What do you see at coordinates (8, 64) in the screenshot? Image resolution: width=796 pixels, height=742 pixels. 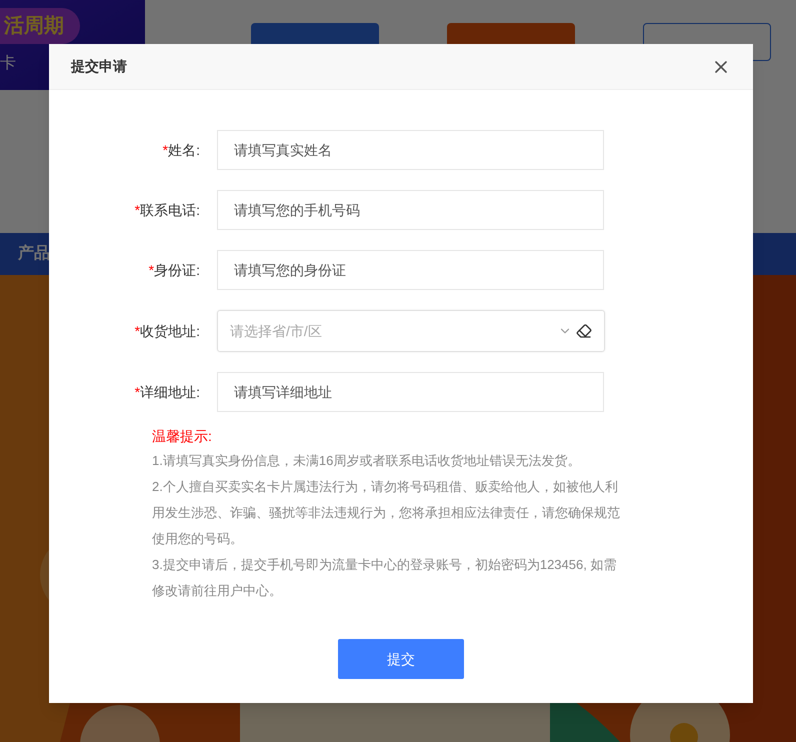 I see `promo-caption: 卡` at bounding box center [8, 64].